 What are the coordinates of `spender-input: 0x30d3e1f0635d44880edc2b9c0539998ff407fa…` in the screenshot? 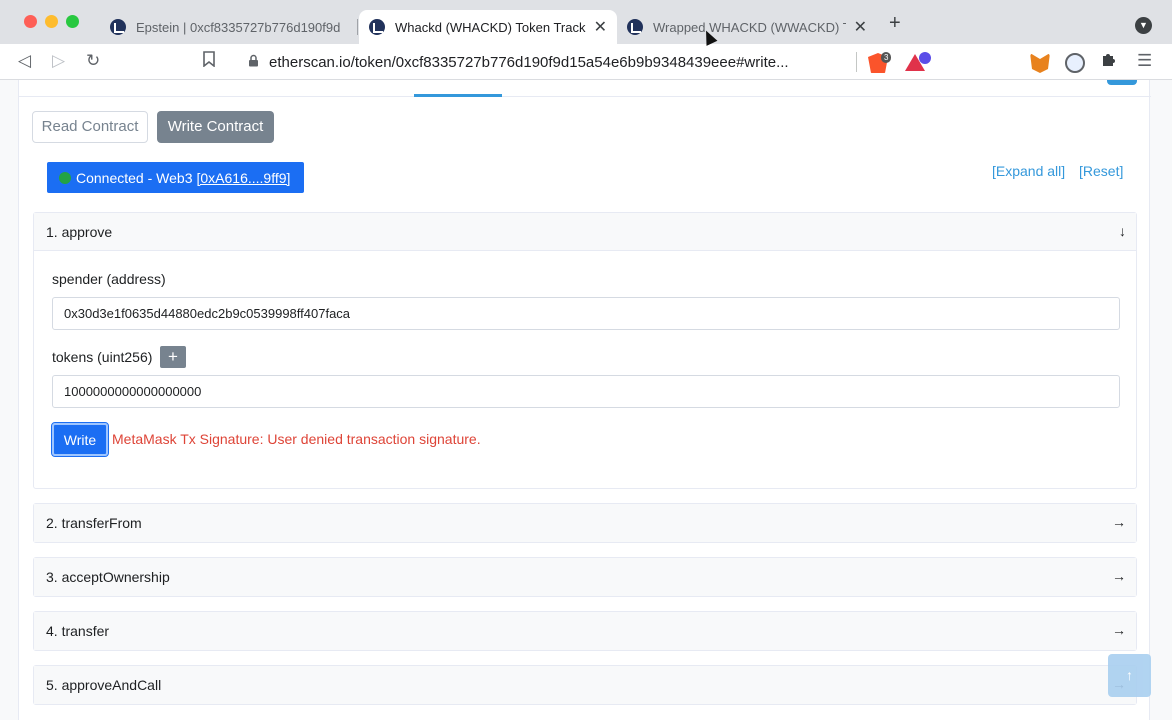 It's located at (586, 313).